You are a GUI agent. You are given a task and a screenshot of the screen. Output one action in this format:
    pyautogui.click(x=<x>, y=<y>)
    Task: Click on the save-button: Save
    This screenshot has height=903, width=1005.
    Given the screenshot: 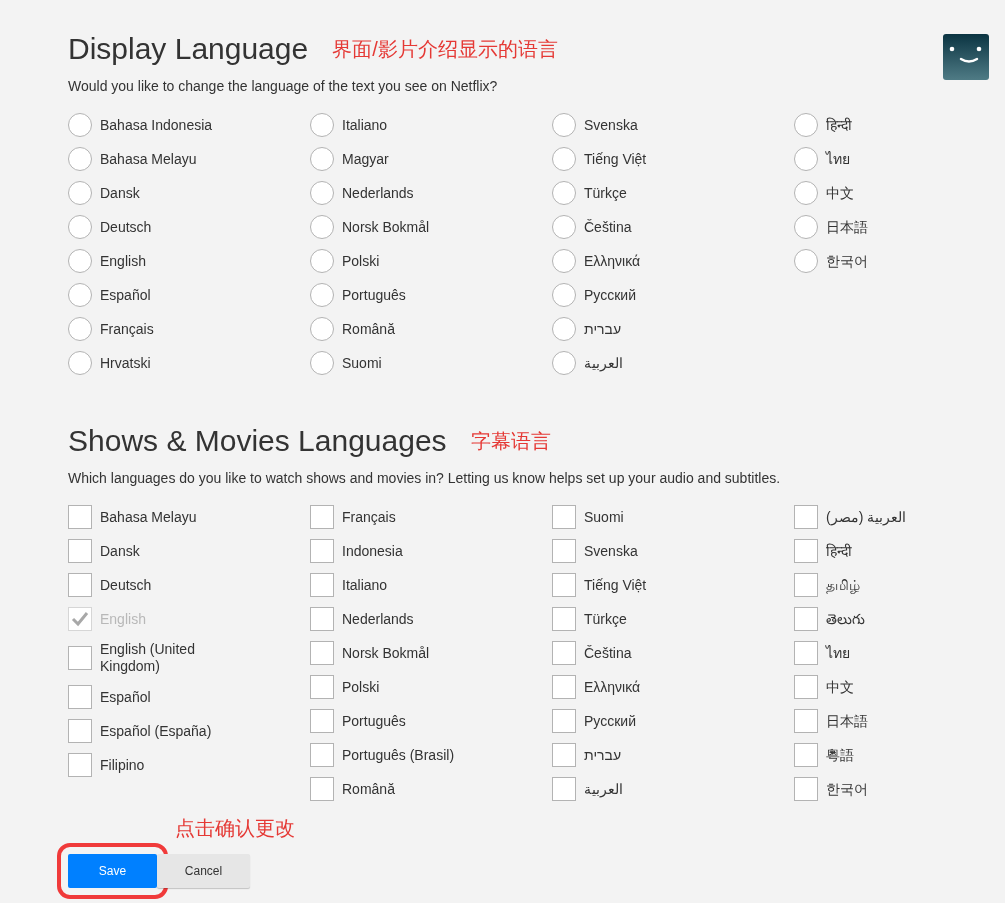 What is the action you would take?
    pyautogui.click(x=112, y=871)
    